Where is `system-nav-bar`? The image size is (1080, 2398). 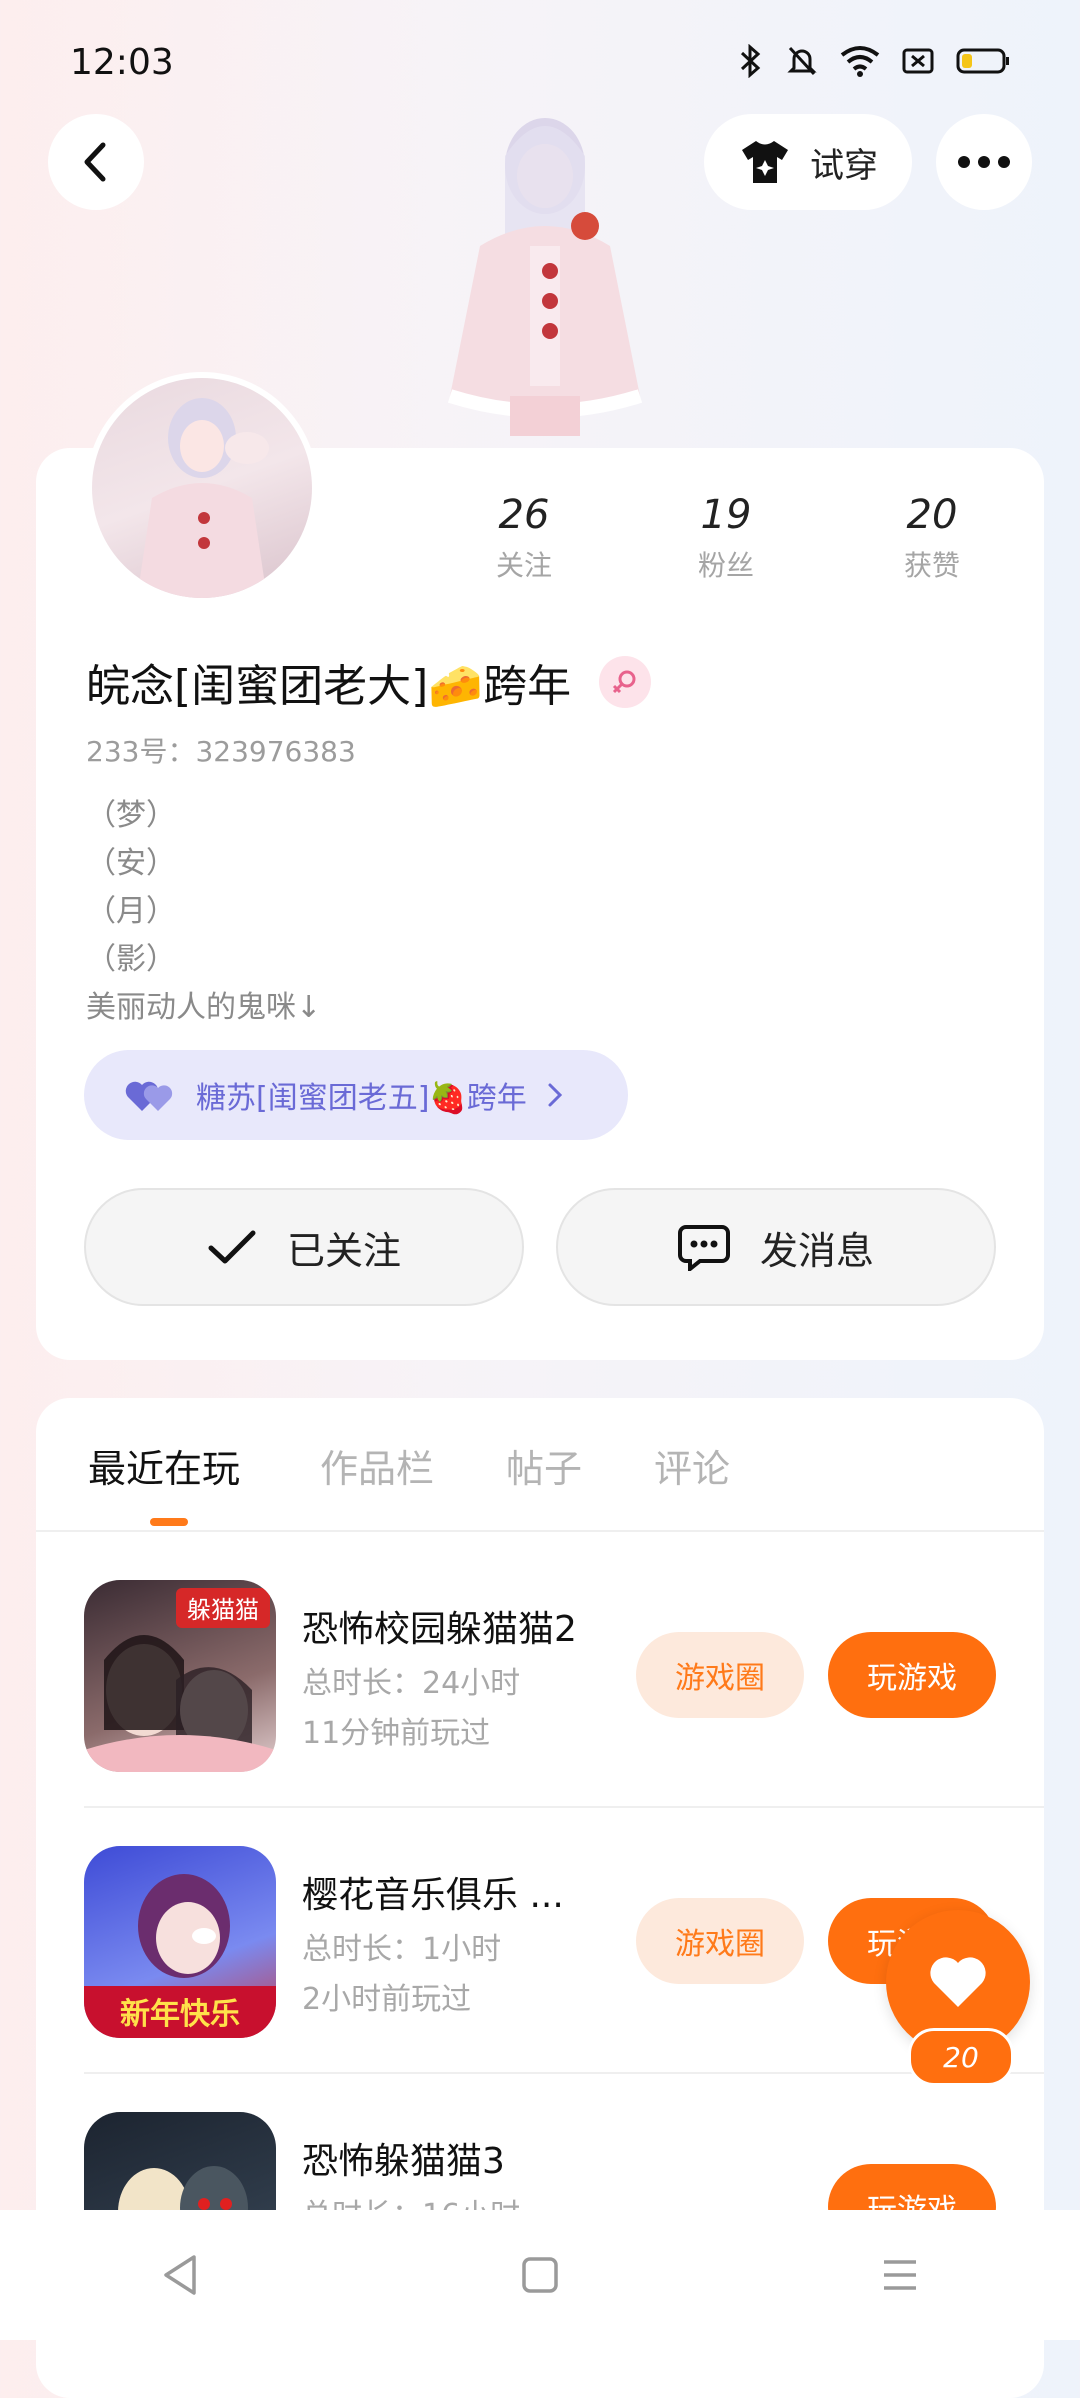 system-nav-bar is located at coordinates (540, 2275).